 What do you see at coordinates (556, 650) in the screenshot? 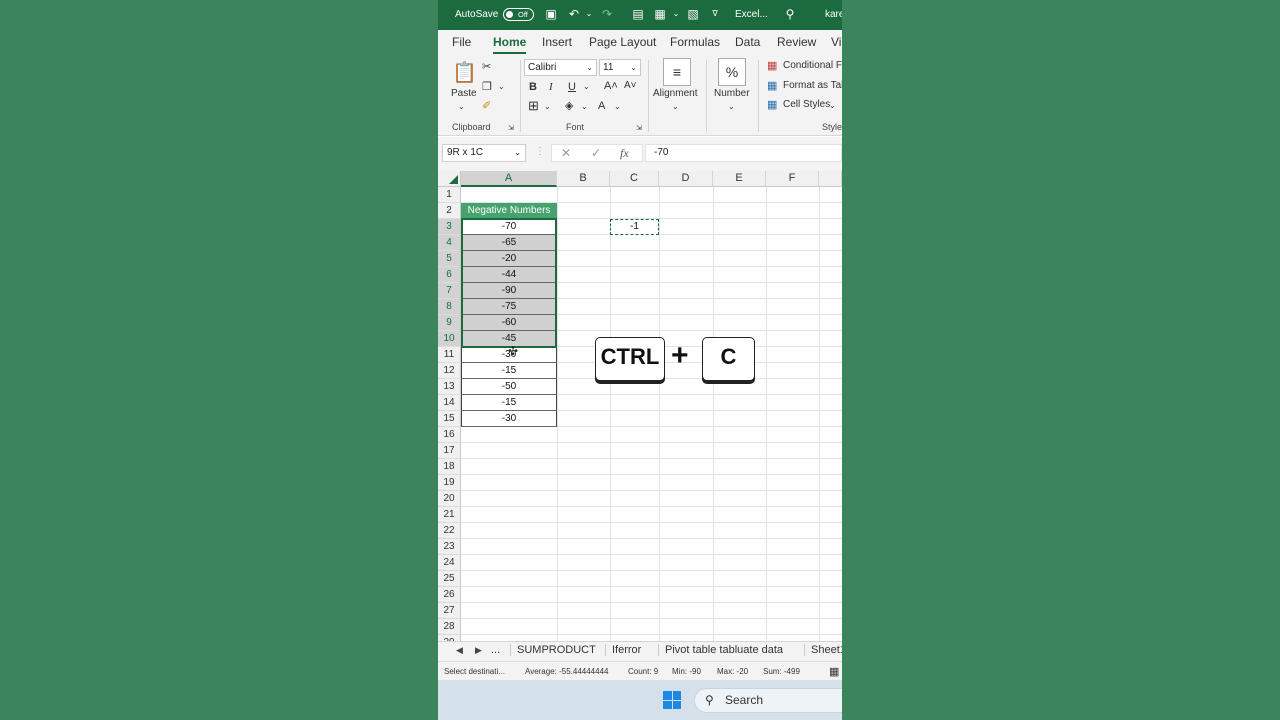
I see `sheet-tab-sumproduct: SUMPRODUCT` at bounding box center [556, 650].